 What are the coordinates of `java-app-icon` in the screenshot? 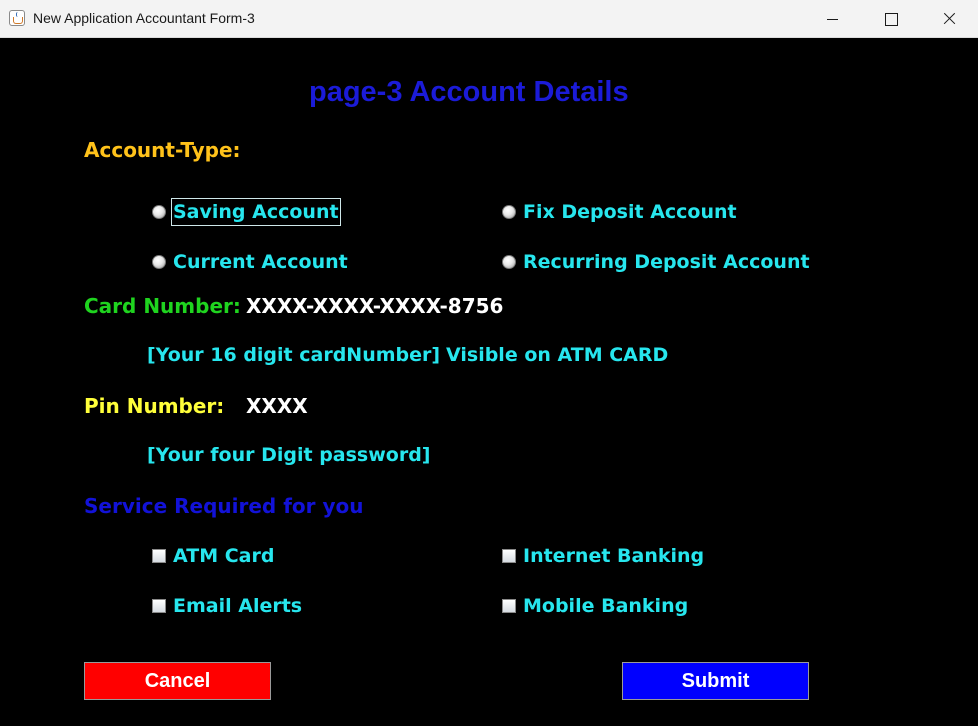 It's located at (17, 18).